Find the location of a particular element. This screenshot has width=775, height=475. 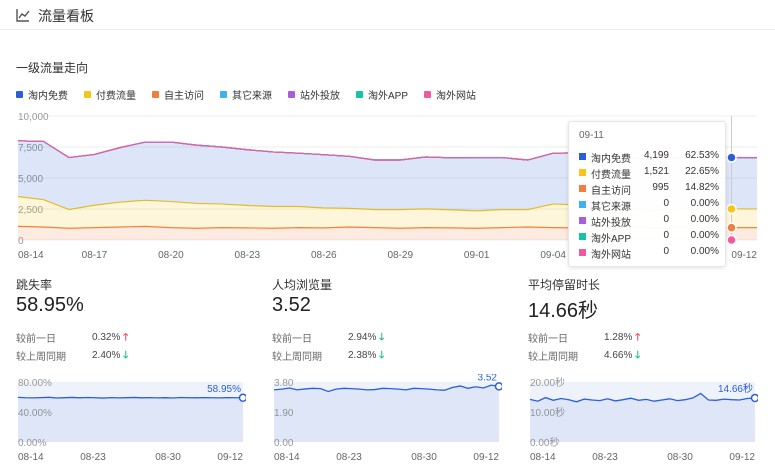

y-tick-label: 10,000 is located at coordinates (33, 117).